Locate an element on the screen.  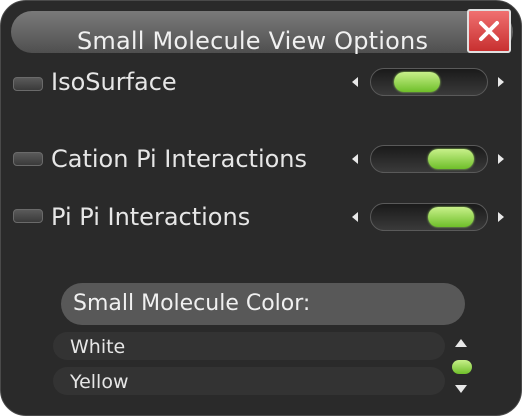
cation-pi-slider is located at coordinates (429, 159).